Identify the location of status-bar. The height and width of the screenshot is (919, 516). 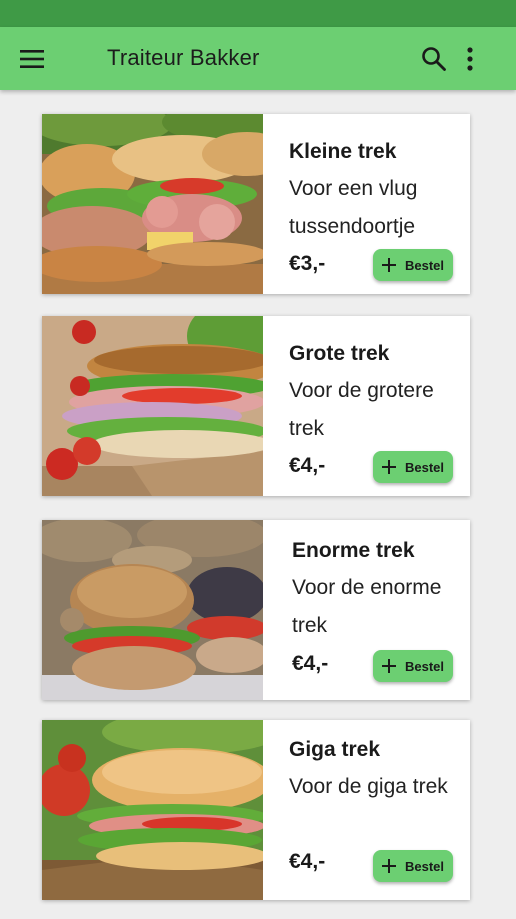
(258, 13).